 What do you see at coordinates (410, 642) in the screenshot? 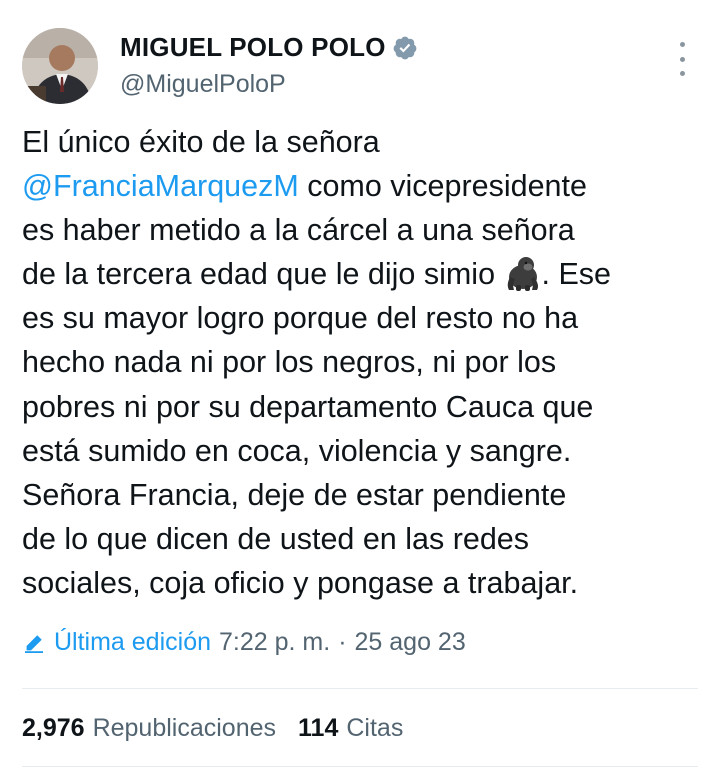
I see `tweet-date: 25 ago 23` at bounding box center [410, 642].